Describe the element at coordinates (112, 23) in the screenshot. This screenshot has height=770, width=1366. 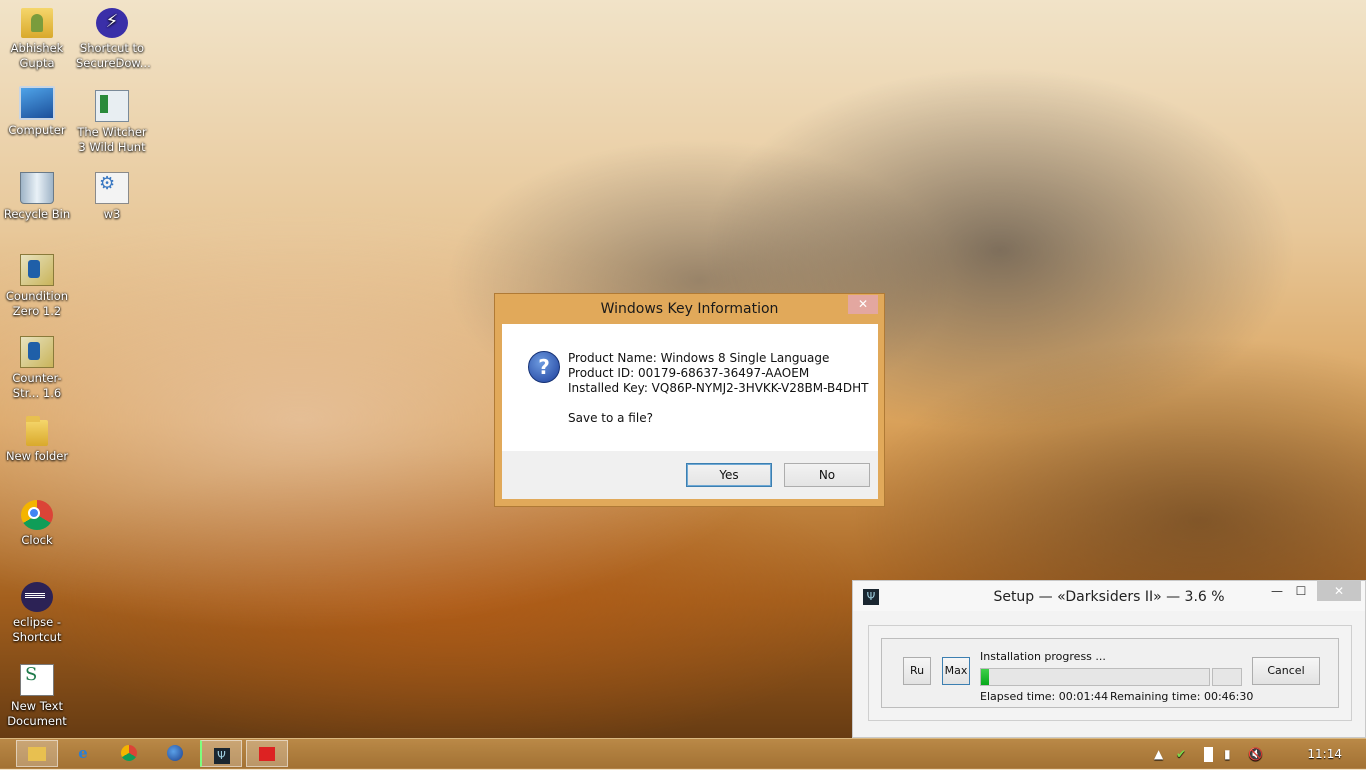
I see `bolt-icon: ⚡` at that location.